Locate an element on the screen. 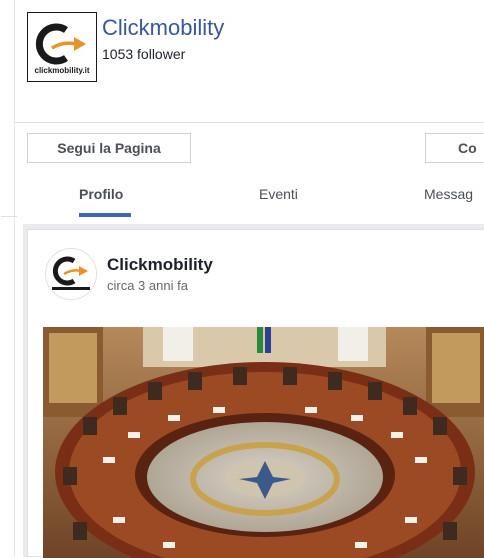 This screenshot has height=558, width=484. contact-button: Co is located at coordinates (454, 148).